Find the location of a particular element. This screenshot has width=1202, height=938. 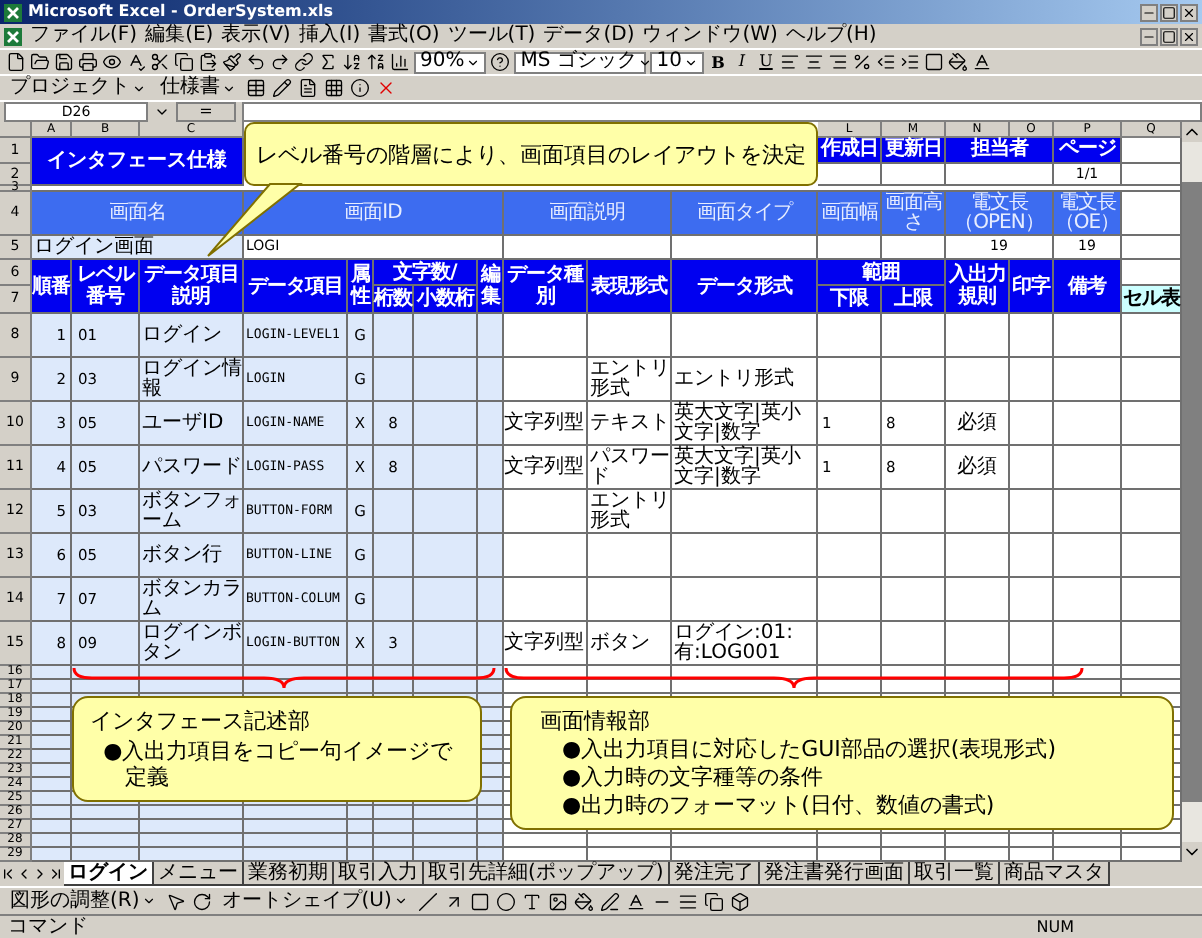

sheet-tab: 商品マスタ is located at coordinates (1054, 874).